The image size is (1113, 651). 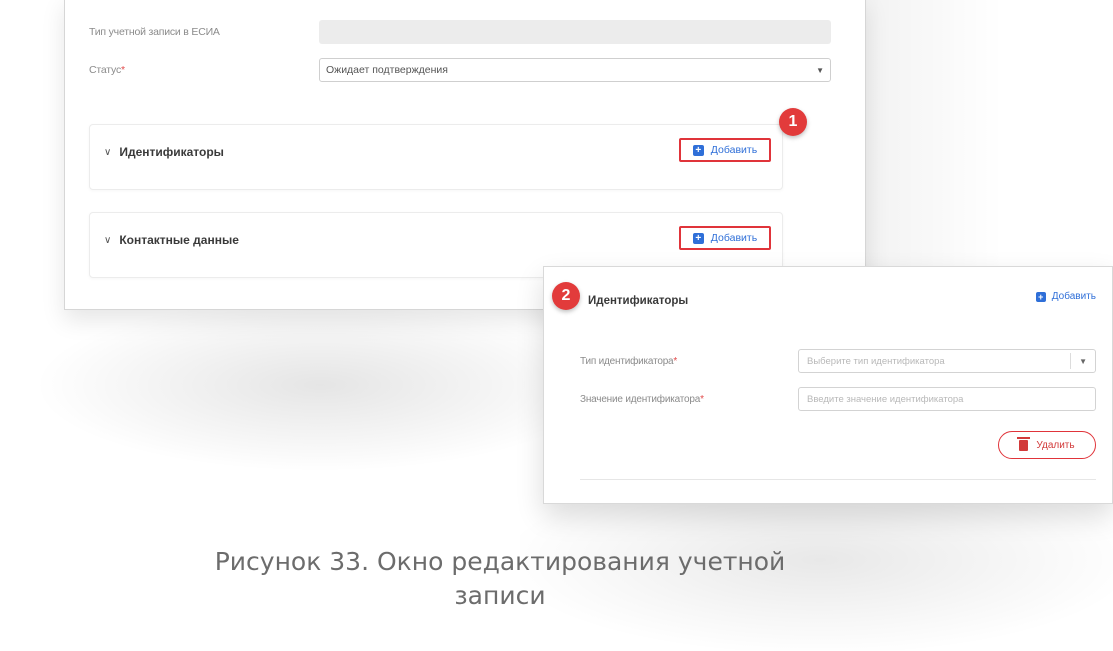 What do you see at coordinates (734, 150) in the screenshot?
I see `add-identifier-label: Добавить` at bounding box center [734, 150].